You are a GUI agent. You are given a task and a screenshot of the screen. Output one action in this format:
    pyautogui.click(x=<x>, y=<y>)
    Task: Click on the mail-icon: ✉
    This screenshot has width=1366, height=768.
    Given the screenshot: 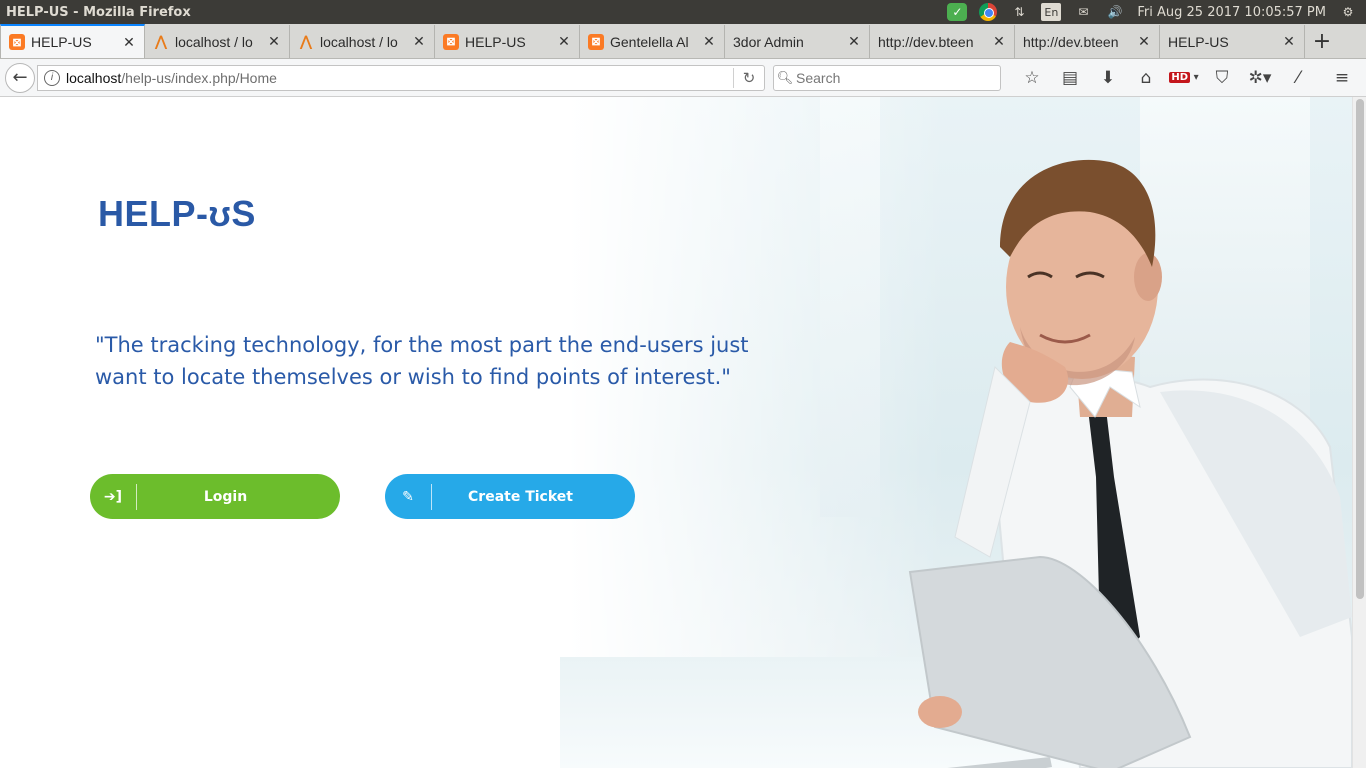 What is the action you would take?
    pyautogui.click(x=1083, y=12)
    